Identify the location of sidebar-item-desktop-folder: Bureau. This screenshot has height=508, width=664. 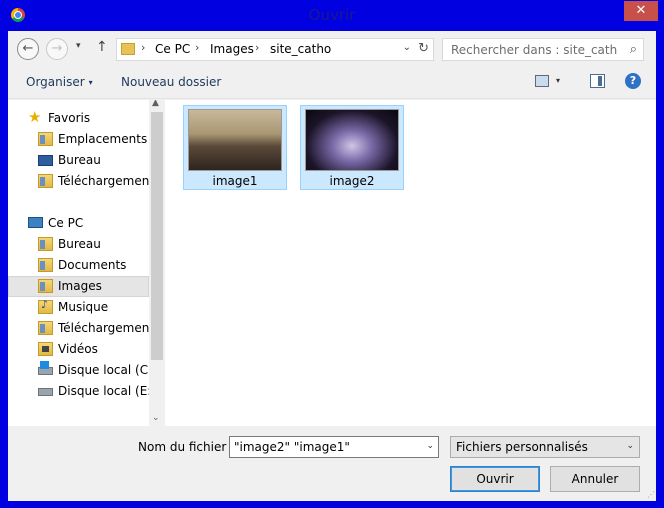
(78, 244).